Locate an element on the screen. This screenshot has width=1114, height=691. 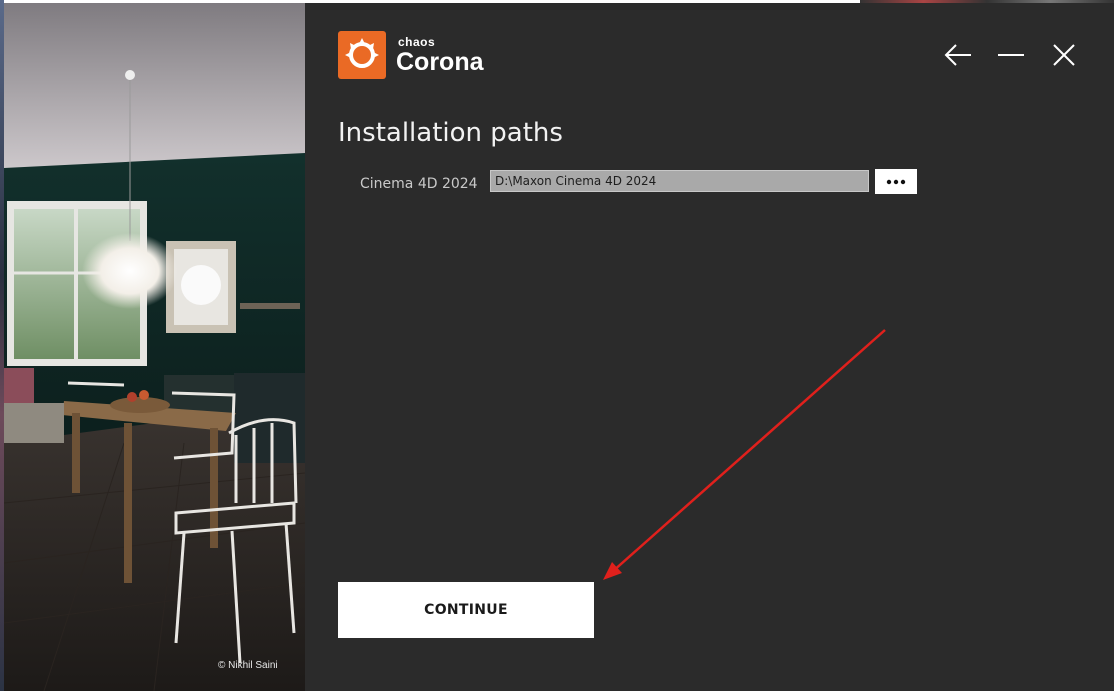
cinema4d-path-input is located at coordinates (679, 181).